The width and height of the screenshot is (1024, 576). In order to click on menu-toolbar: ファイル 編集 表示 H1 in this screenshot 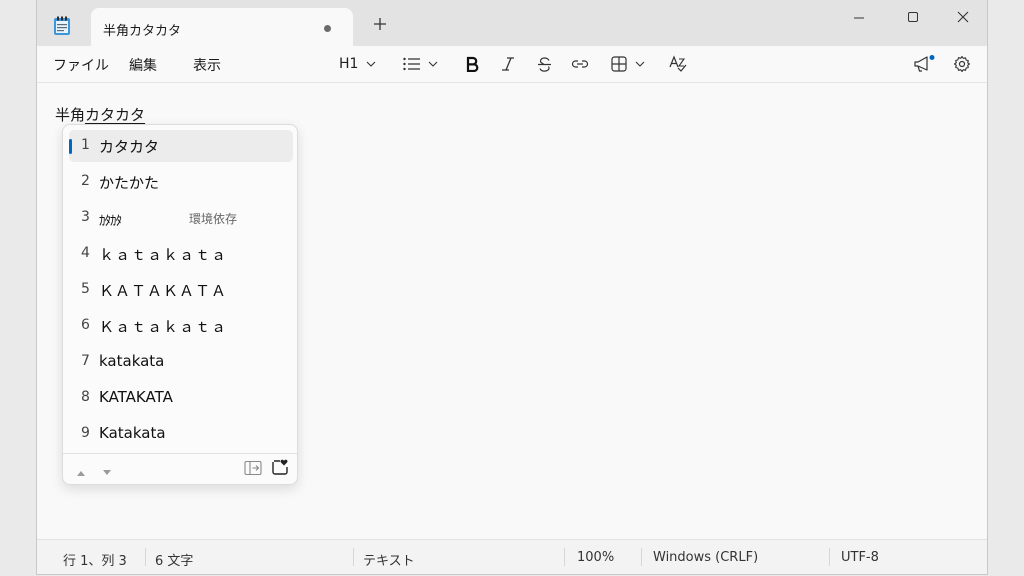, I will do `click(512, 64)`.